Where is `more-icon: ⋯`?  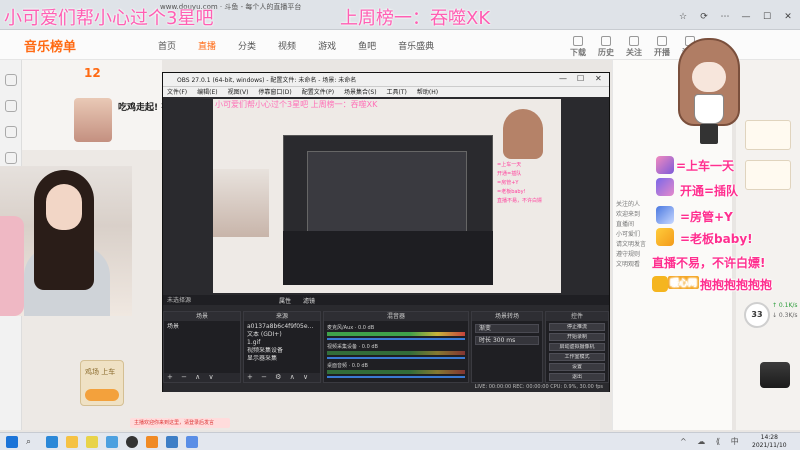
more-icon: ⋯ is located at coordinates (725, 17).